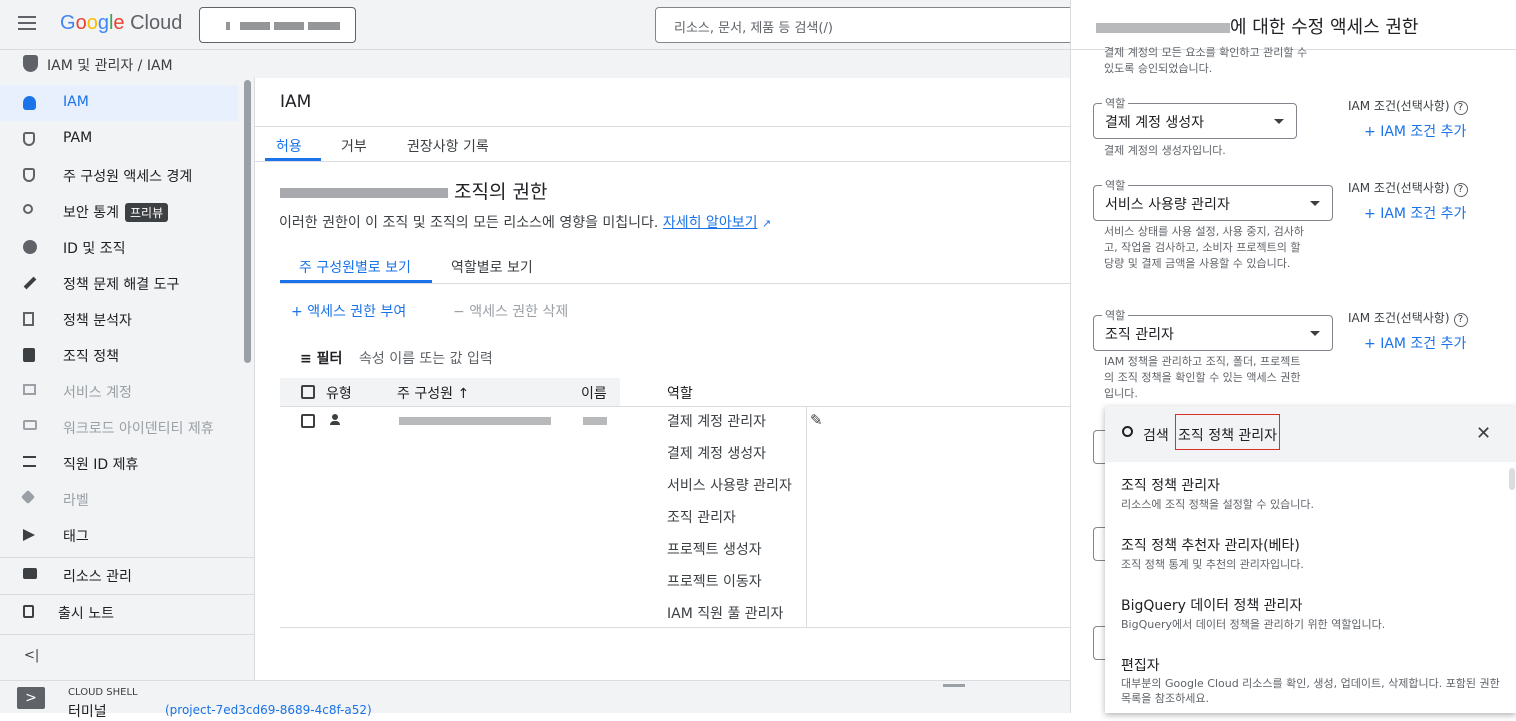 Image resolution: width=1516 pixels, height=721 pixels. Describe the element at coordinates (119, 247) in the screenshot. I see `sidebar-item-identity-org: ID 및 조직` at that location.